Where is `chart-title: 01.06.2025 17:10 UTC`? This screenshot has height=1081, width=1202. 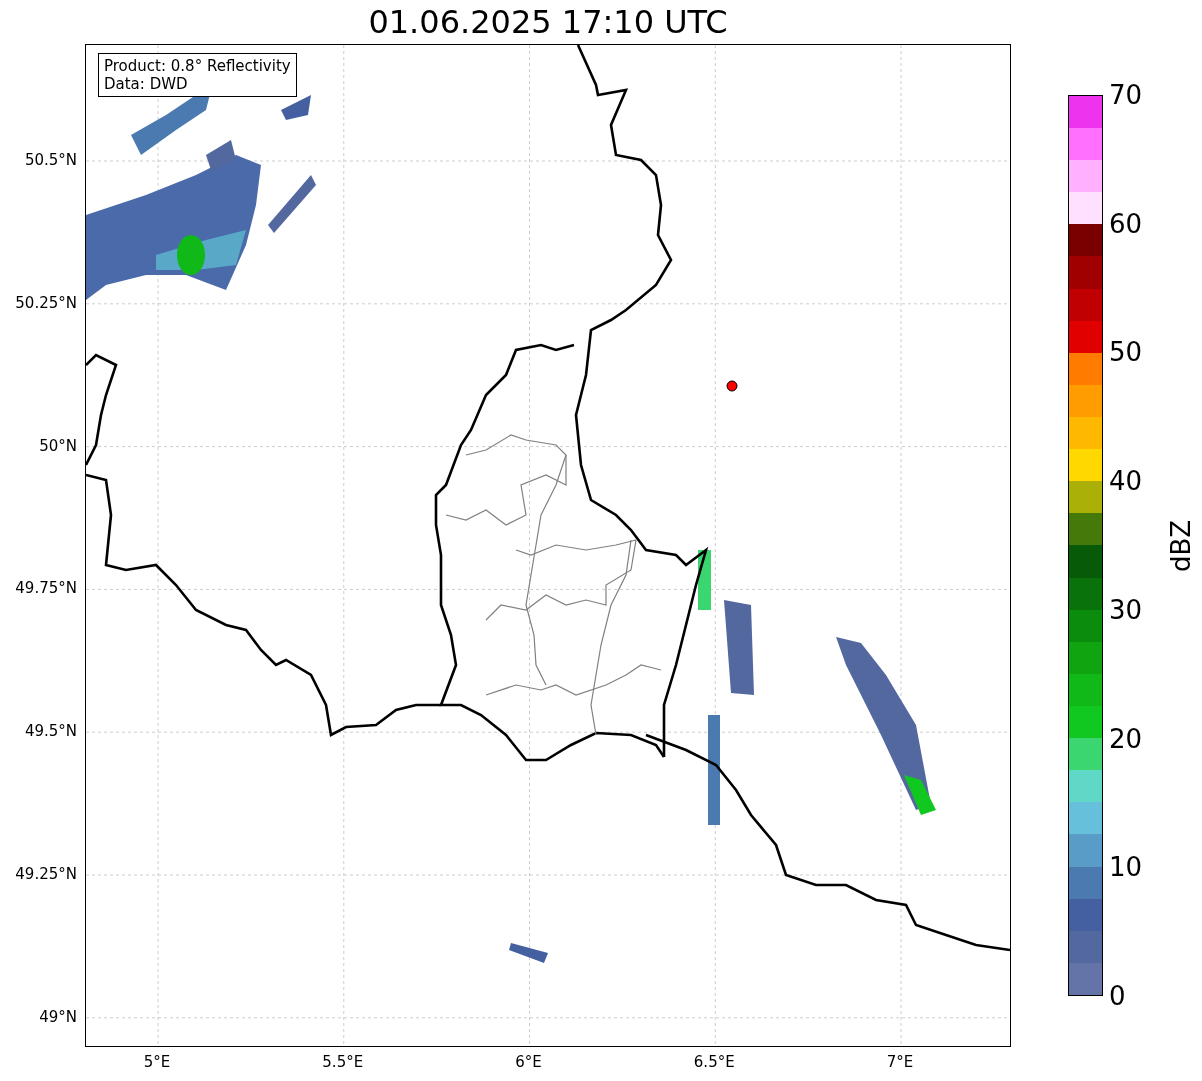 chart-title: 01.06.2025 17:10 UTC is located at coordinates (548, 22).